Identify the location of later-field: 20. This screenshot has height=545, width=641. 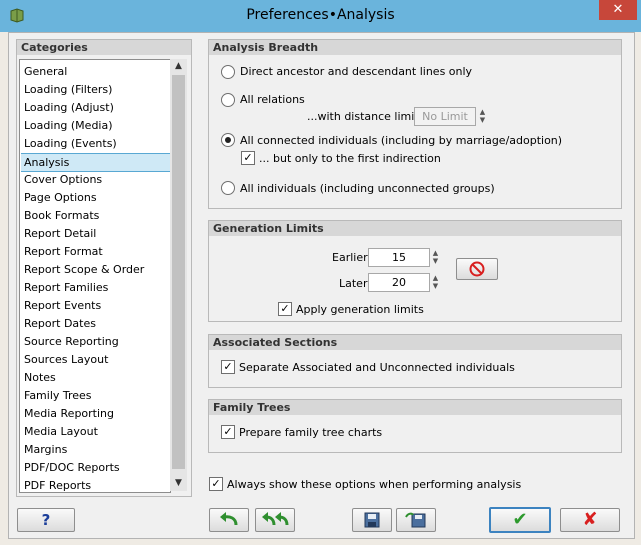
(399, 282).